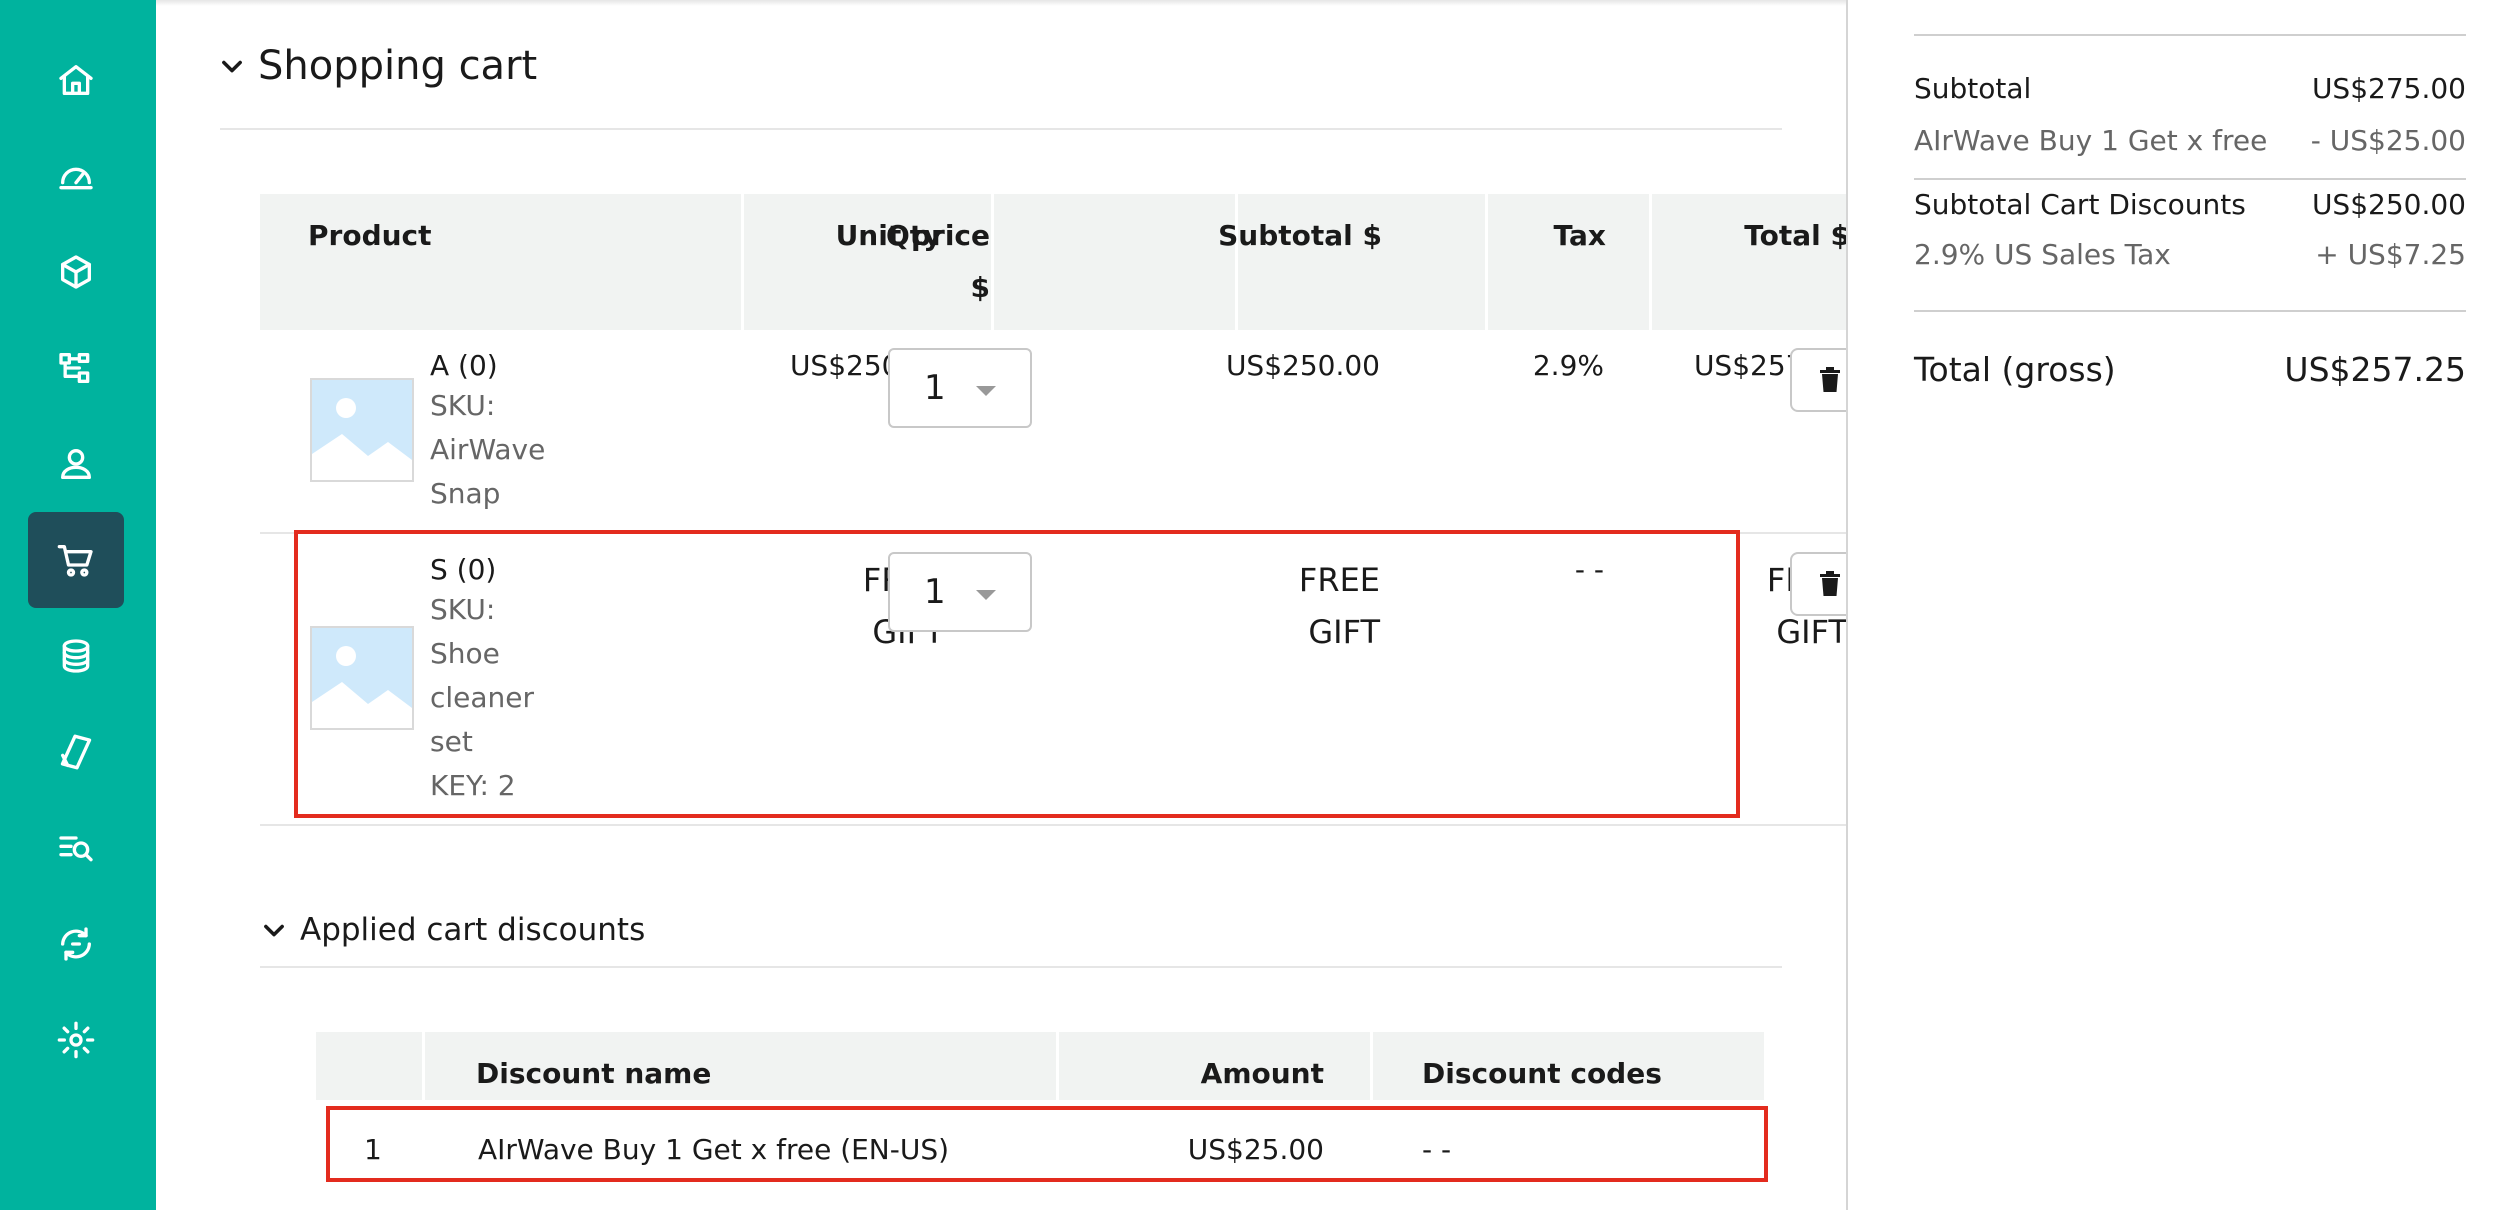 This screenshot has height=1210, width=2502. I want to click on gear-icon, so click(76, 1040).